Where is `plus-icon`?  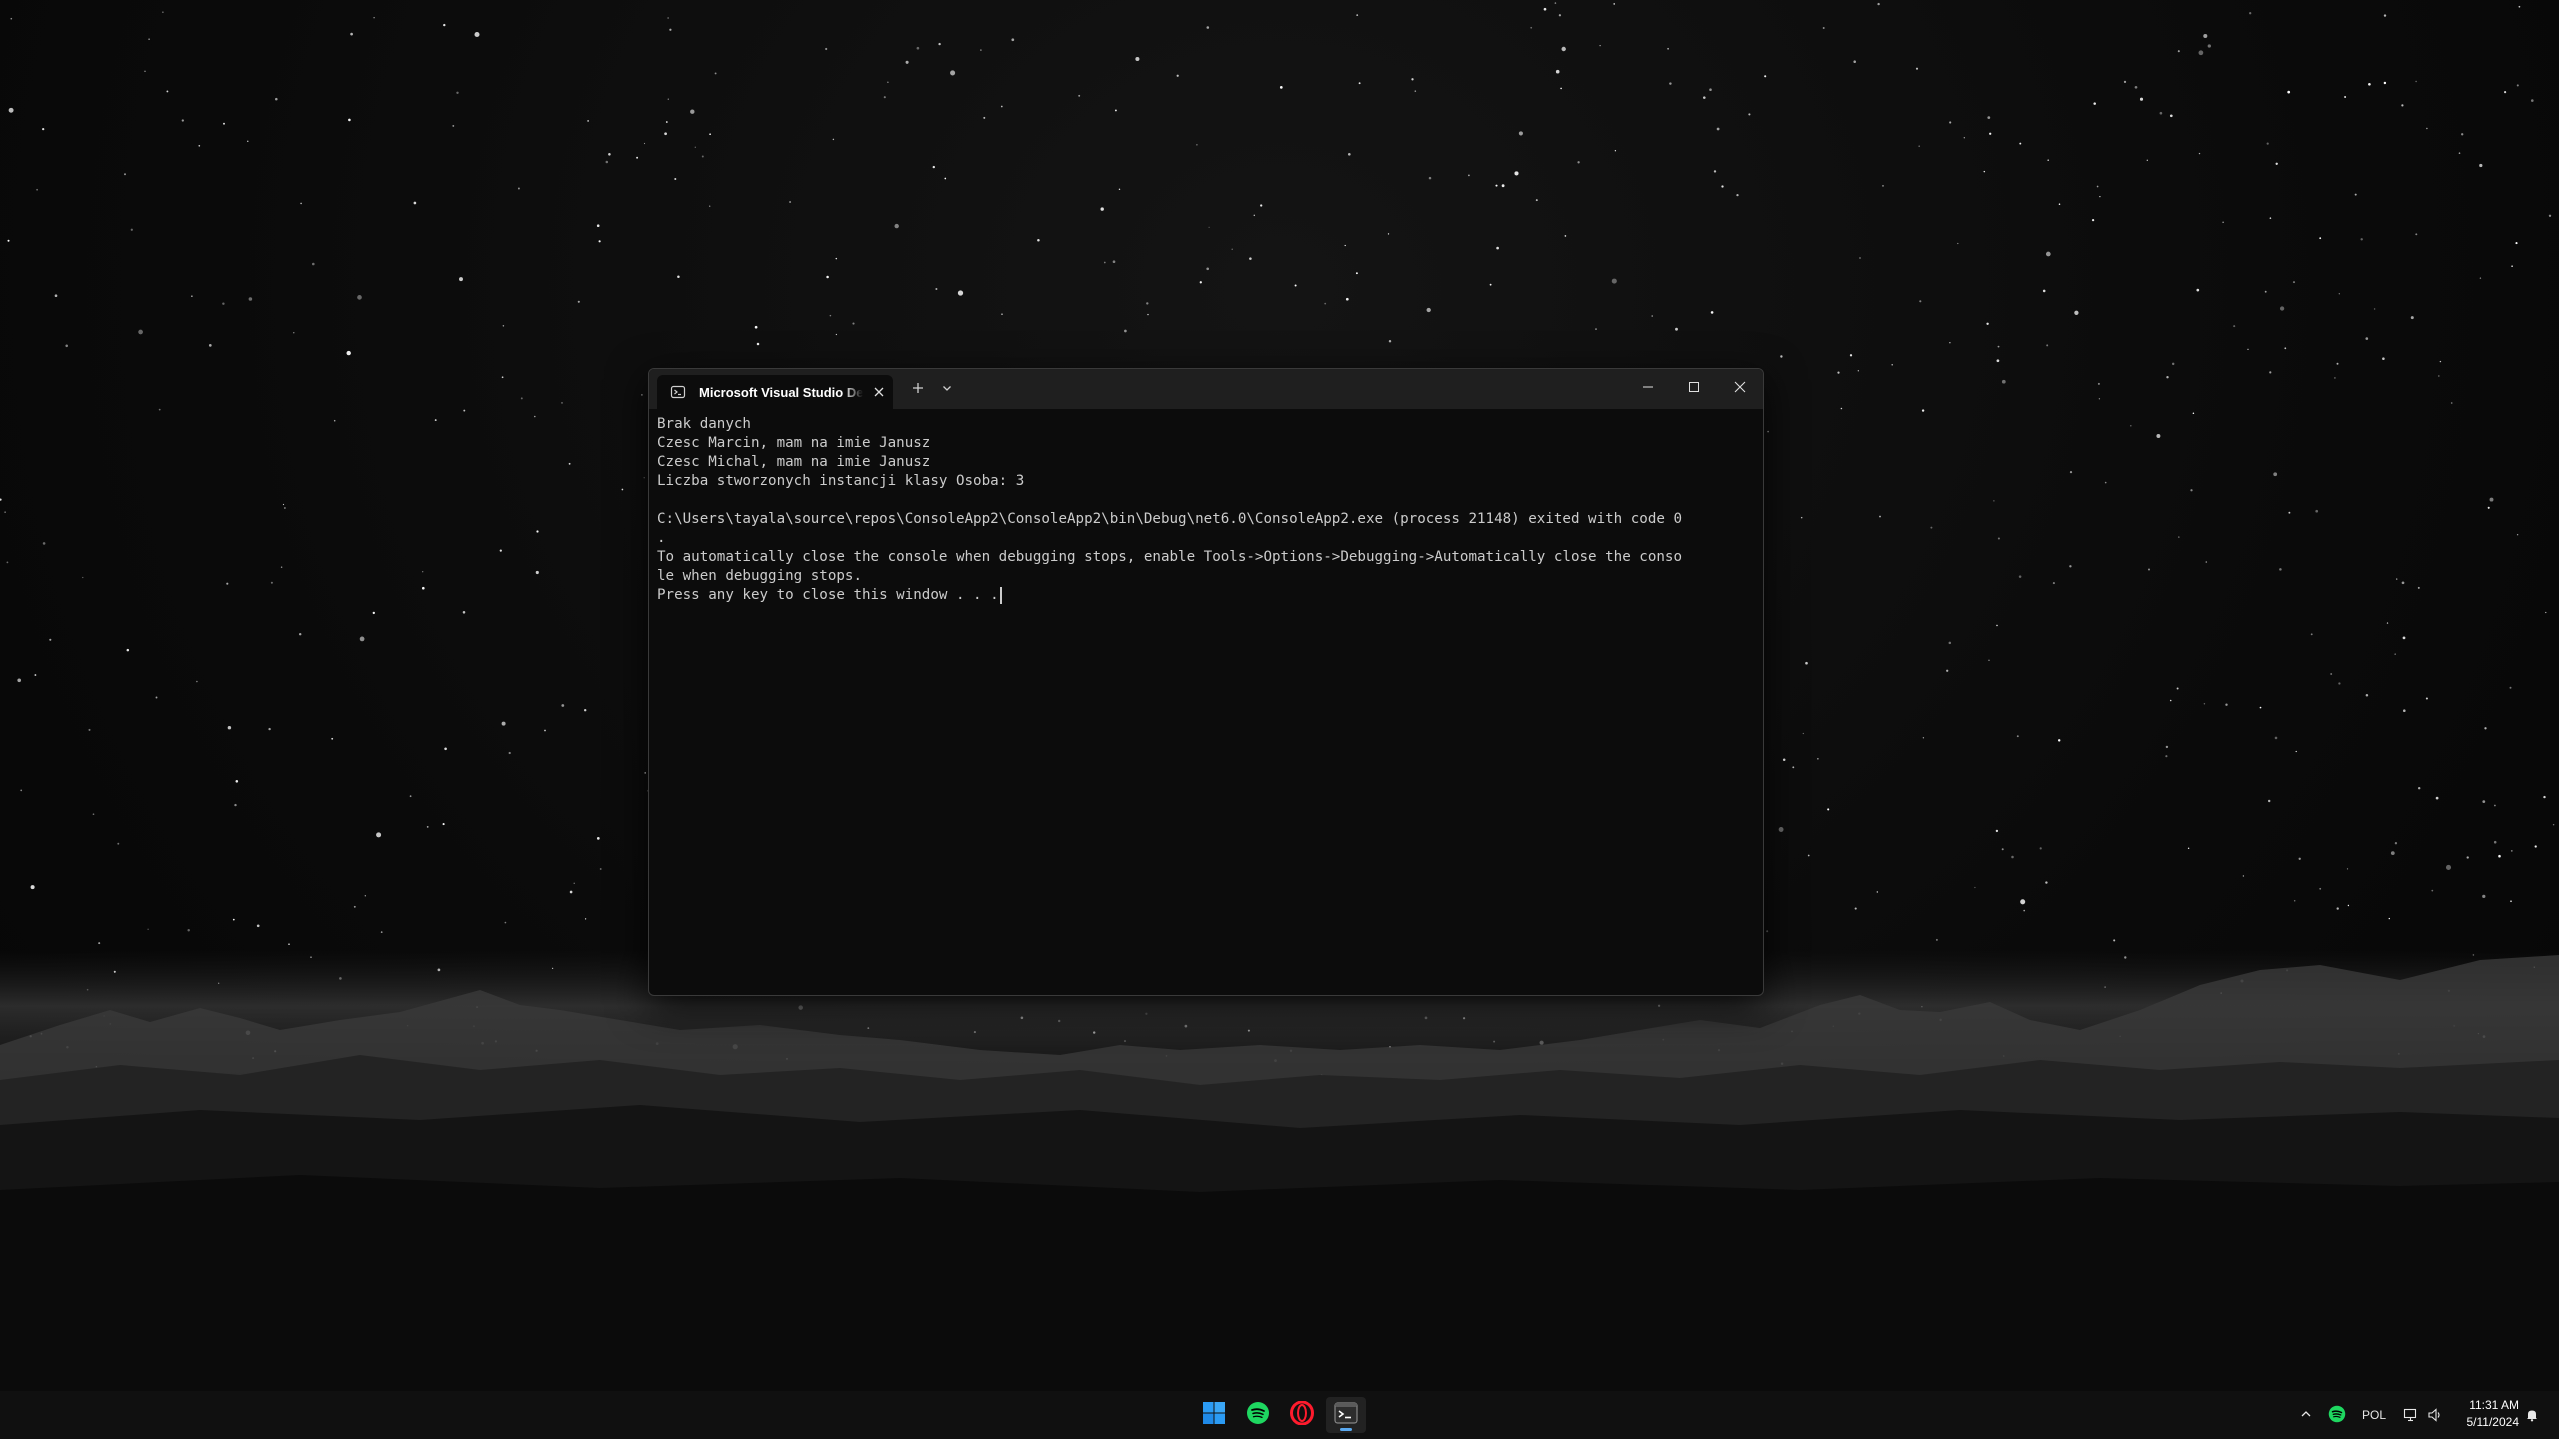
plus-icon is located at coordinates (918, 388).